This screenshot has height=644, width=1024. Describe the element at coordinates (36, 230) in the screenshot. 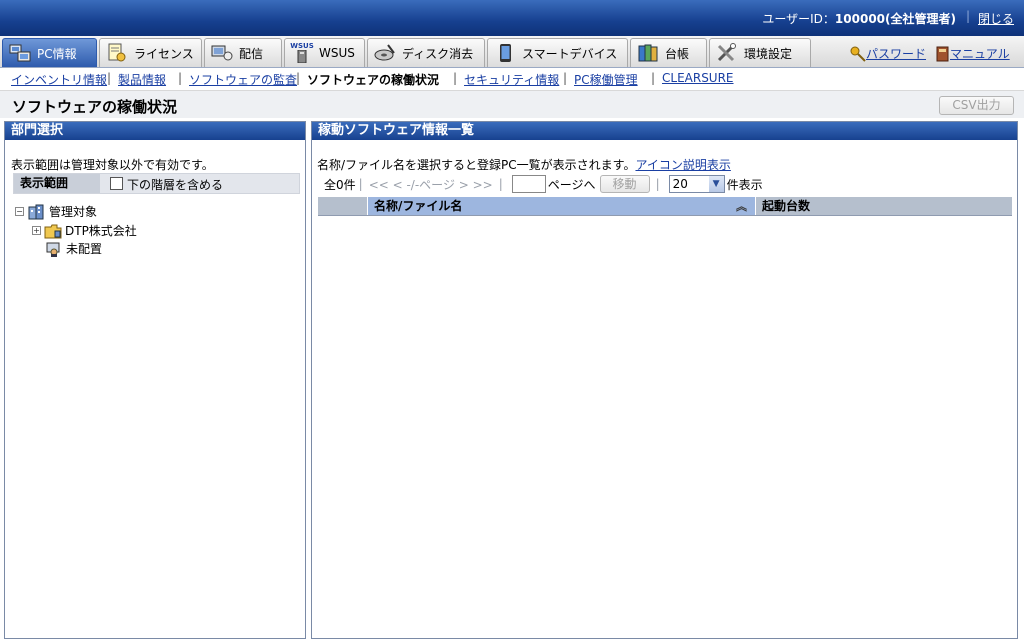

I see `expand-icon: +` at that location.